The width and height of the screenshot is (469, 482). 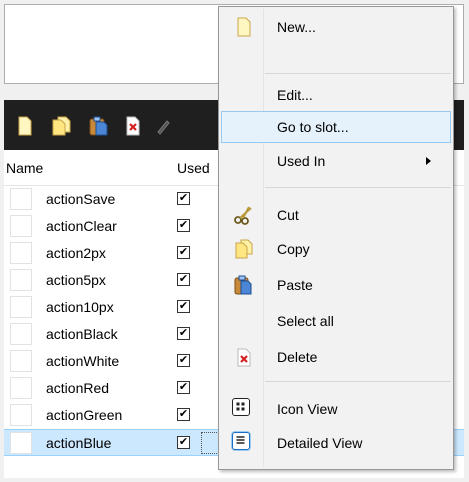 What do you see at coordinates (76, 253) in the screenshot?
I see `slot-name: action2px` at bounding box center [76, 253].